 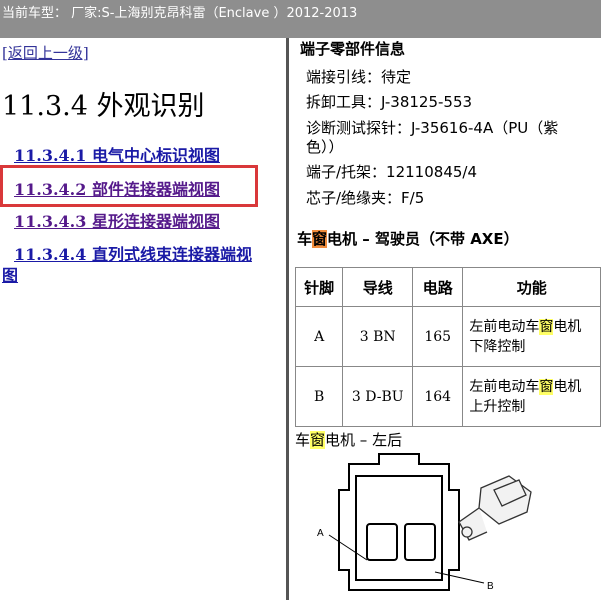 I want to click on title-bar: 当前车型： 厂家:S-上海别克昂科雷（Enclave ）2012-2013, so click(x=300, y=19).